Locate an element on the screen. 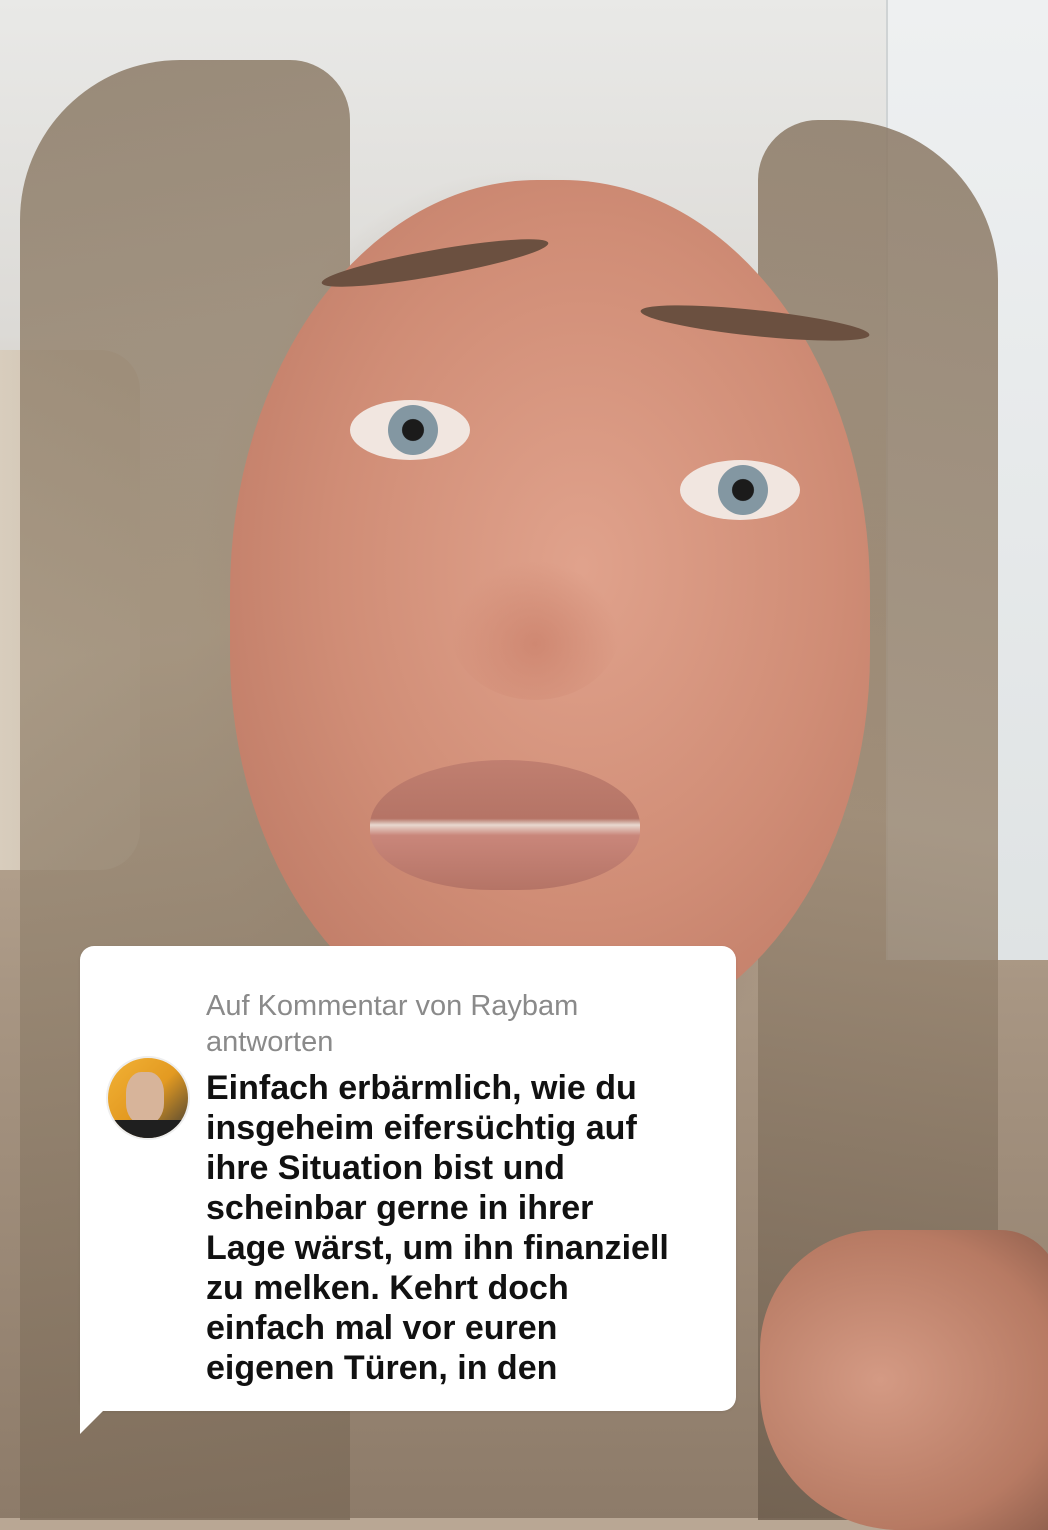 Image resolution: width=1048 pixels, height=1530 pixels. left-eye is located at coordinates (410, 430).